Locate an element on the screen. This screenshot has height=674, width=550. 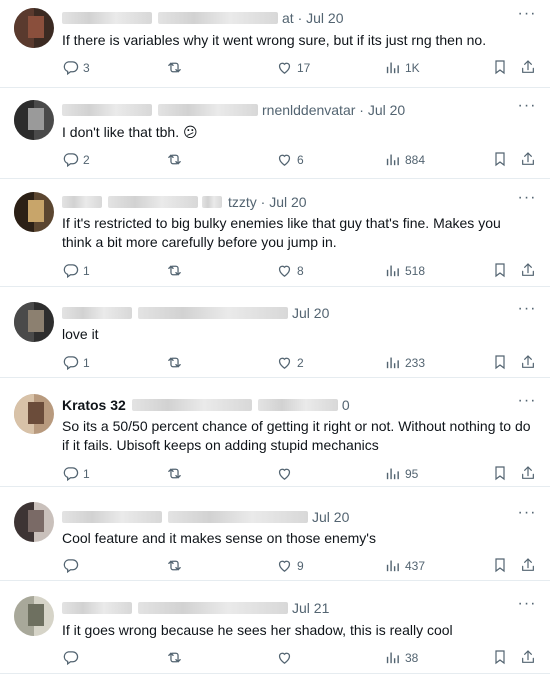
views-button: 1K is located at coordinates (402, 67).